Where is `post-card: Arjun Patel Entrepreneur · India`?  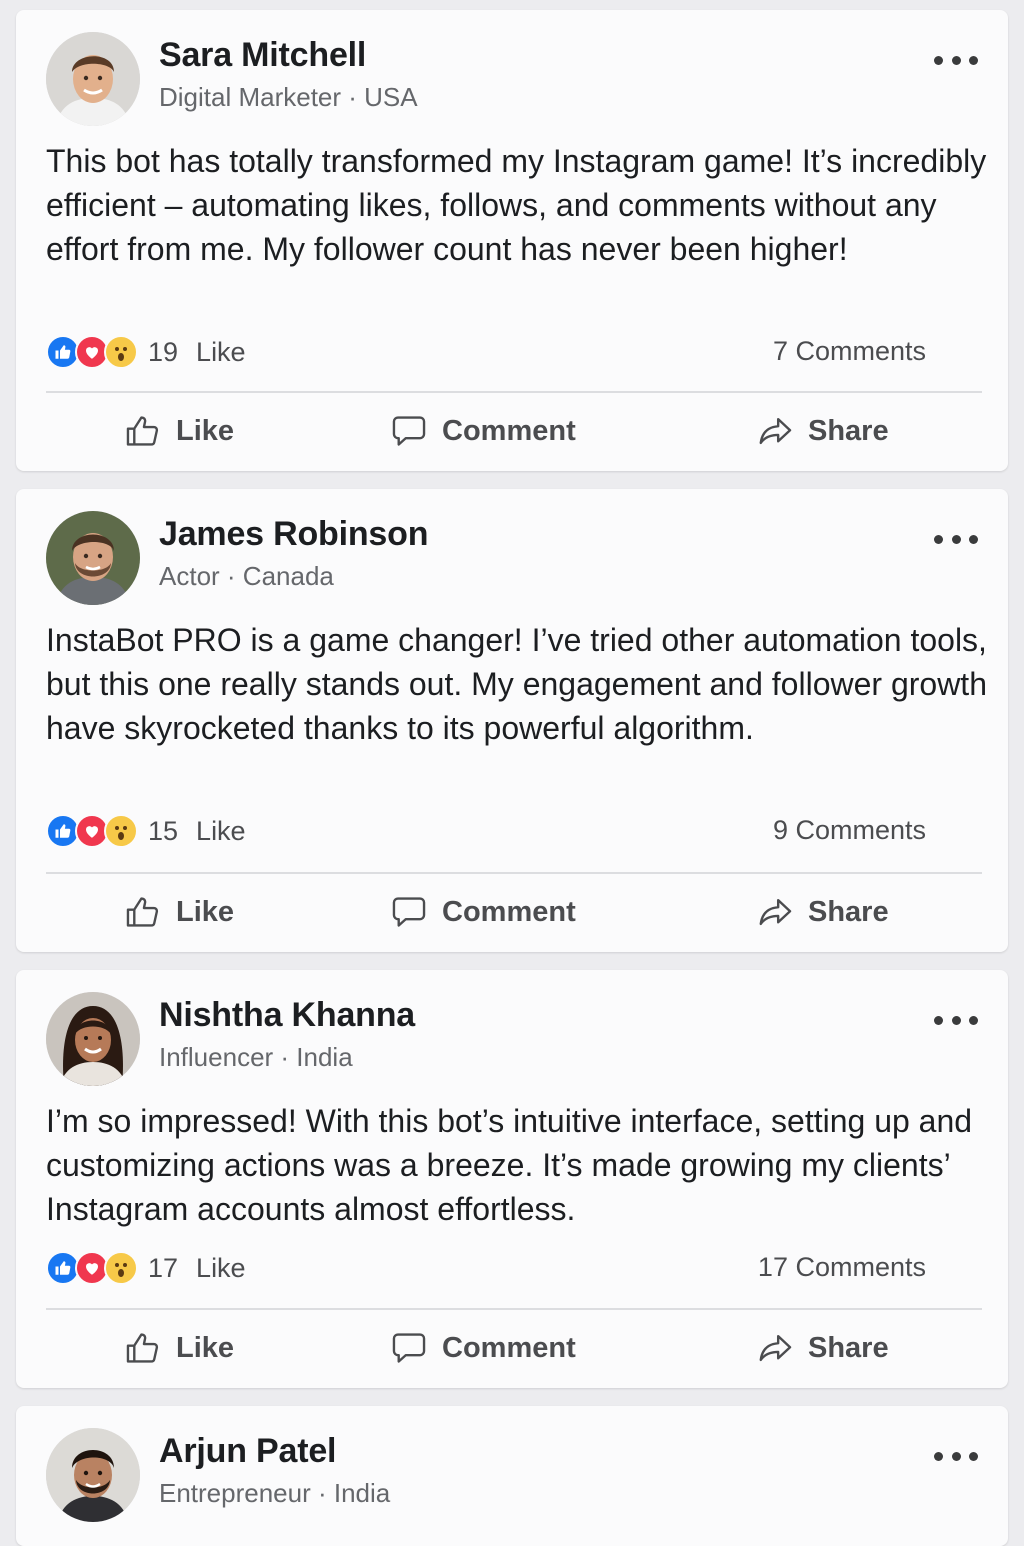
post-card: Arjun Patel Entrepreneur · India is located at coordinates (512, 1476).